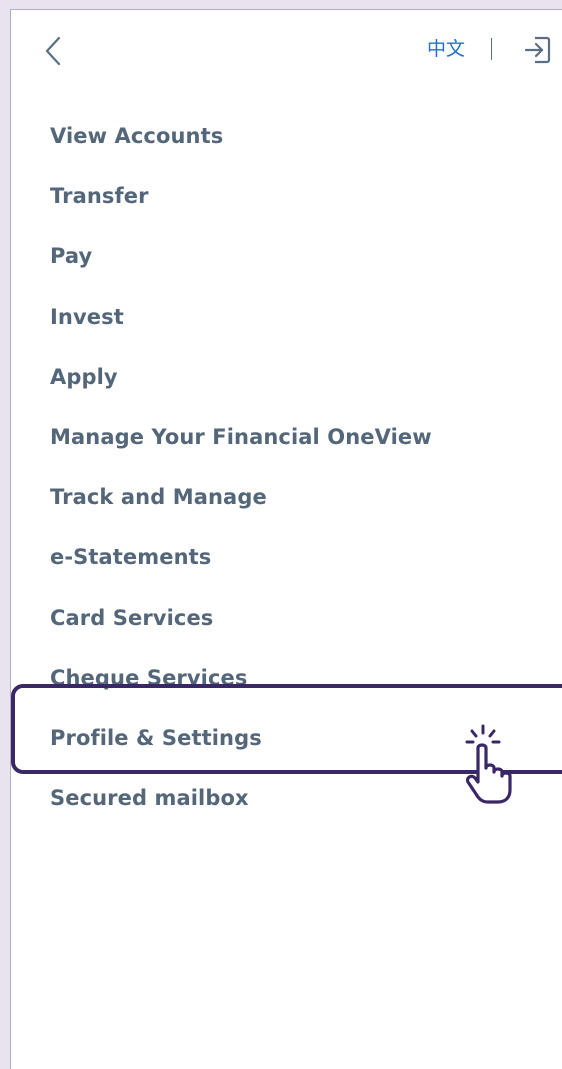  I want to click on menu-item-card-services: Card Services, so click(286, 618).